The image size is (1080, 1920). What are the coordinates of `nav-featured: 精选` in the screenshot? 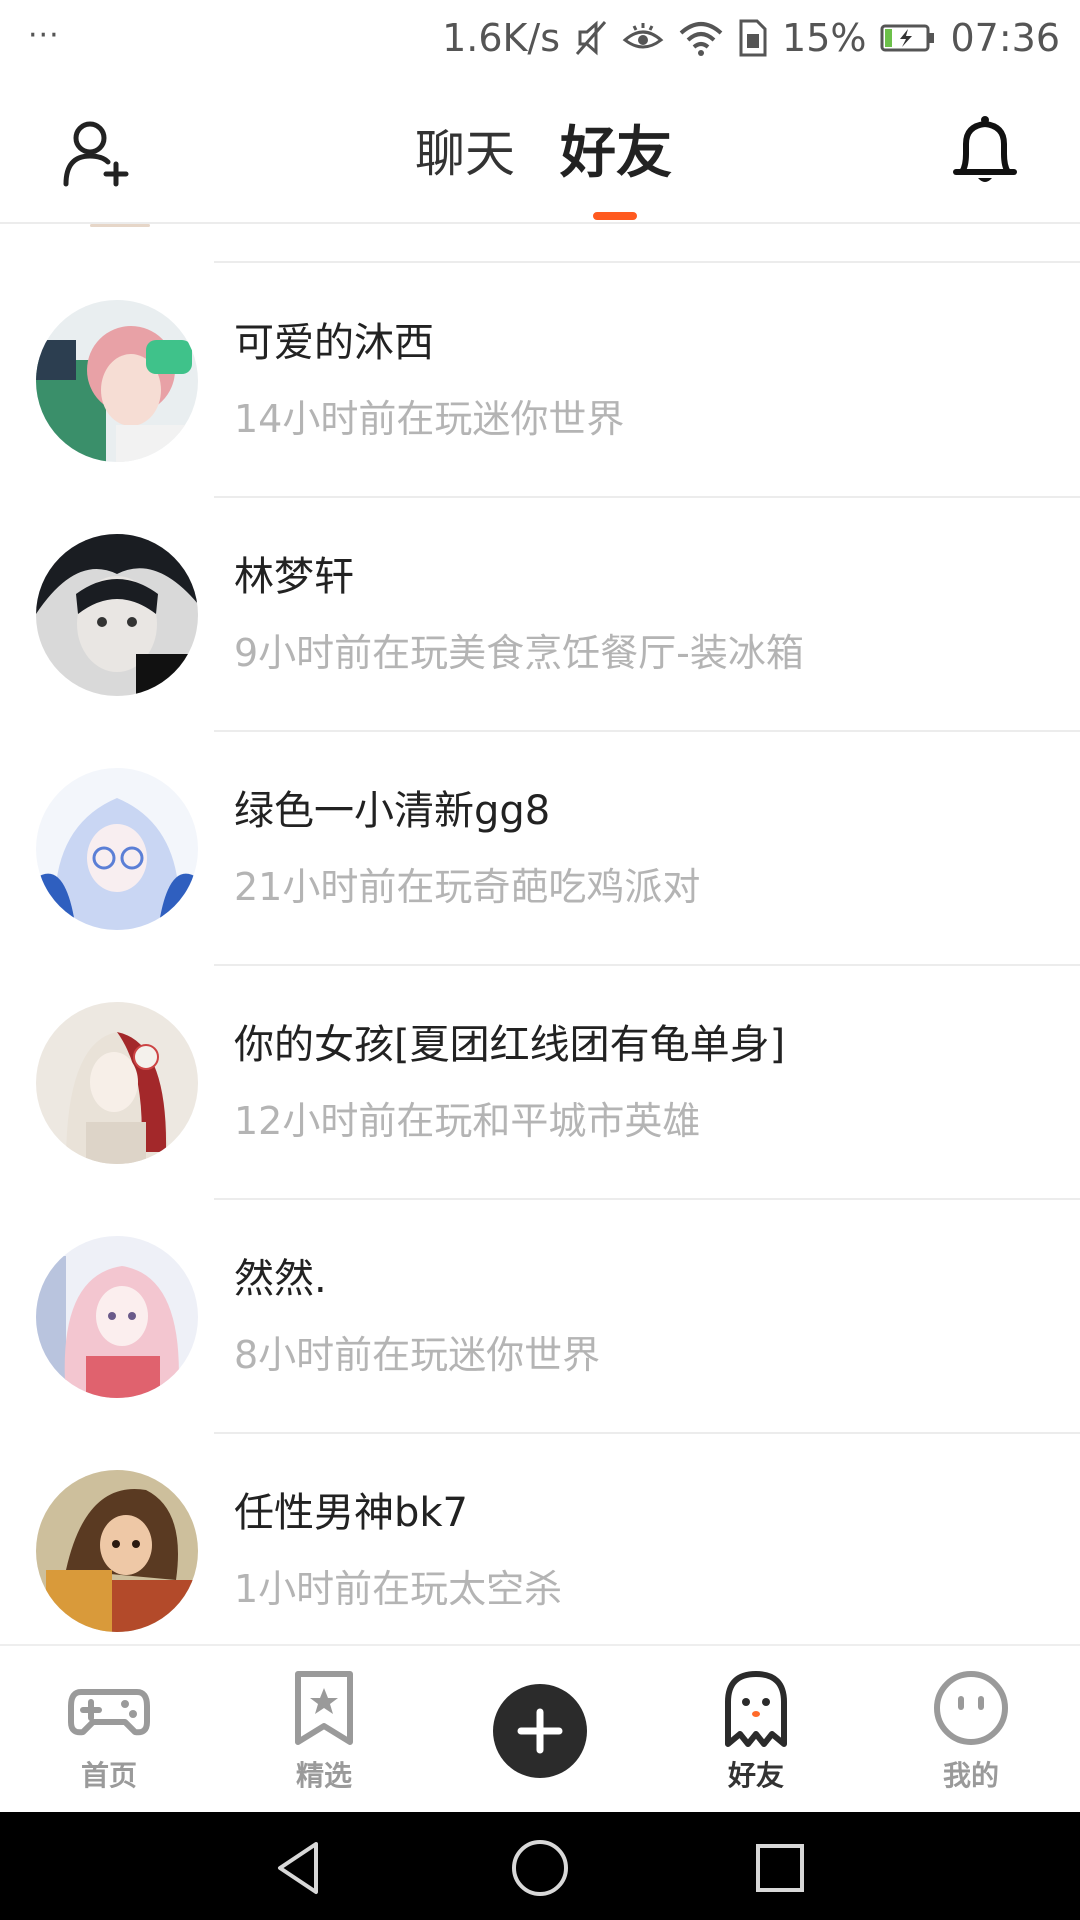 It's located at (324, 1730).